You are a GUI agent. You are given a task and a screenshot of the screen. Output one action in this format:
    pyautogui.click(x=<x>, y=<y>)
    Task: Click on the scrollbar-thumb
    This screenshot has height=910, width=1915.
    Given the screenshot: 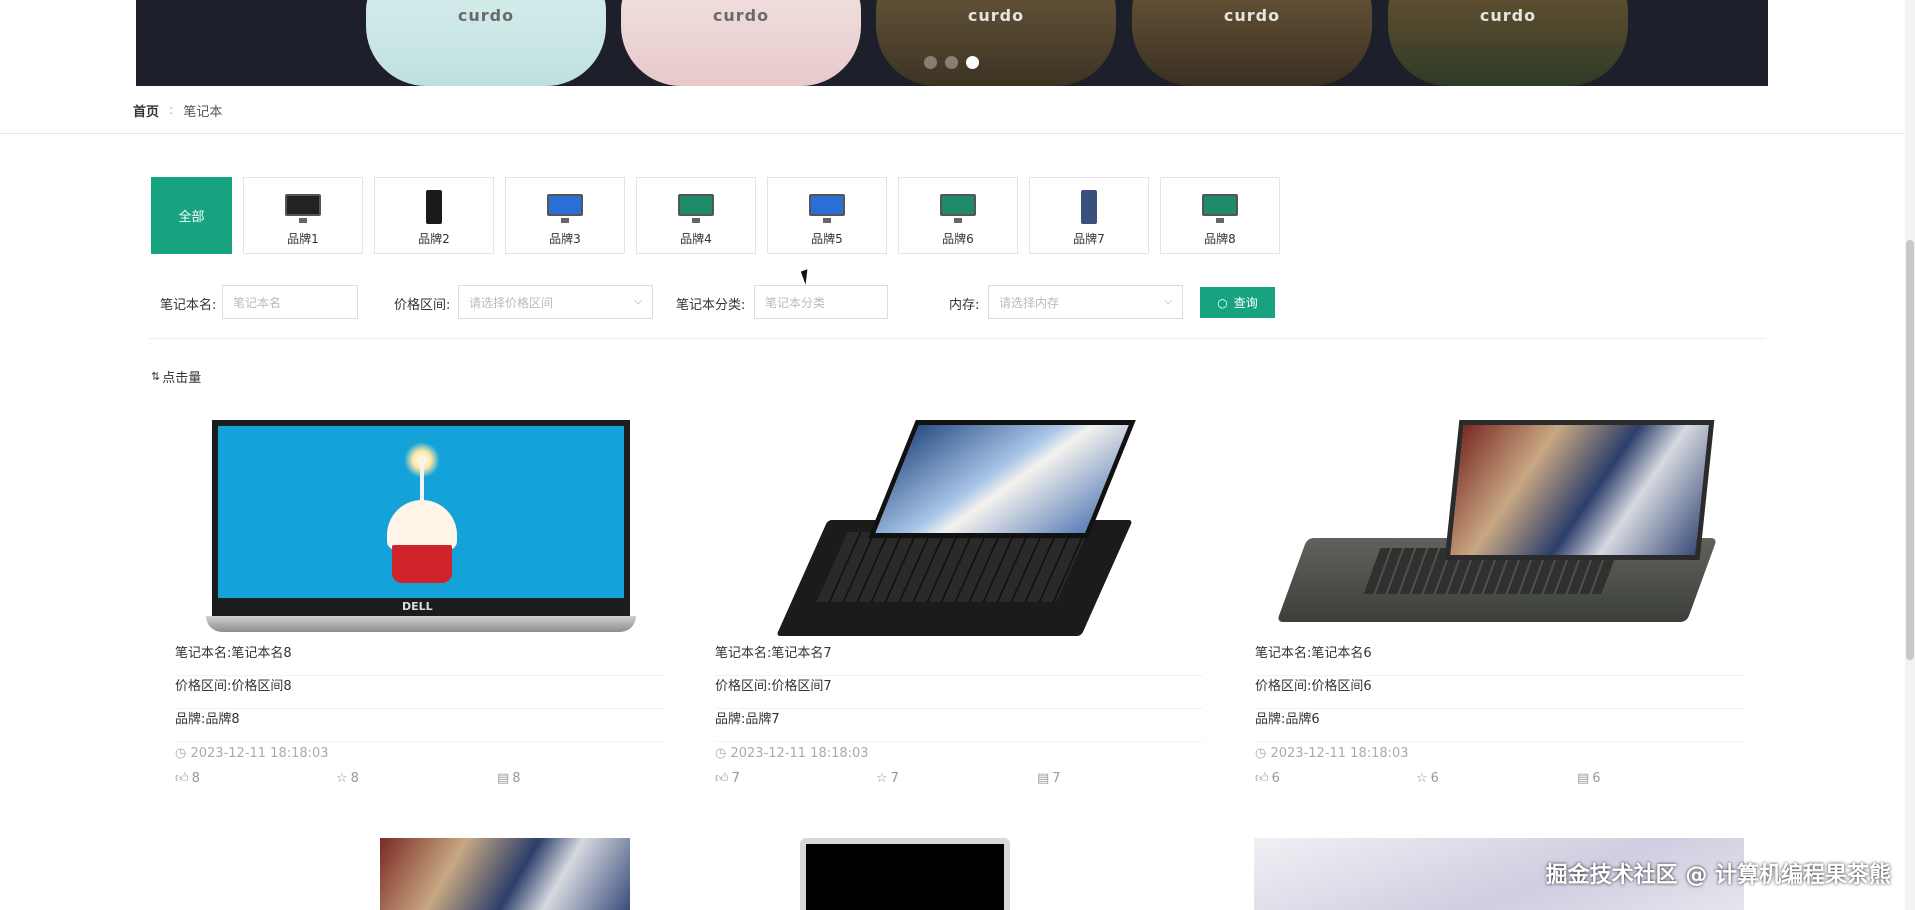 What is the action you would take?
    pyautogui.click(x=1910, y=450)
    